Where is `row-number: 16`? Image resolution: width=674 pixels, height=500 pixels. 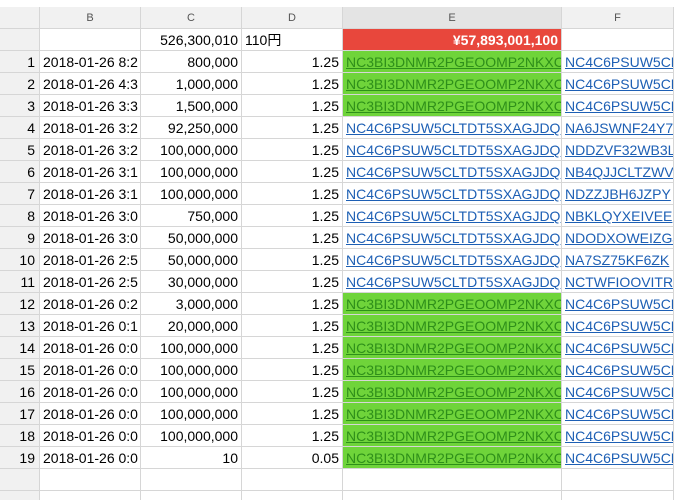 row-number: 16 is located at coordinates (20, 392).